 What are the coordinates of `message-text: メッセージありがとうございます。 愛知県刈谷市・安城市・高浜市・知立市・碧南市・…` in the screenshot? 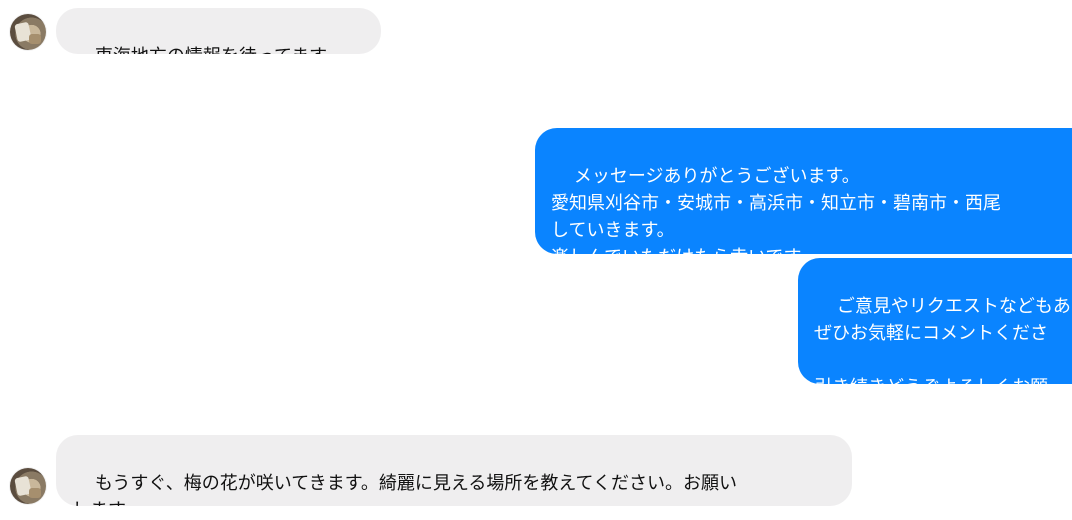 It's located at (776, 210).